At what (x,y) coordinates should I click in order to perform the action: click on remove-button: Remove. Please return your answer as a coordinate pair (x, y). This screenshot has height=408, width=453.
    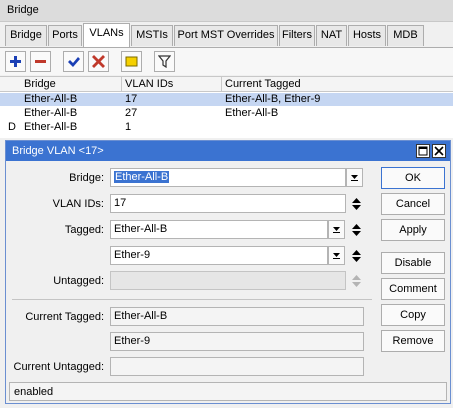
    Looking at the image, I should click on (413, 341).